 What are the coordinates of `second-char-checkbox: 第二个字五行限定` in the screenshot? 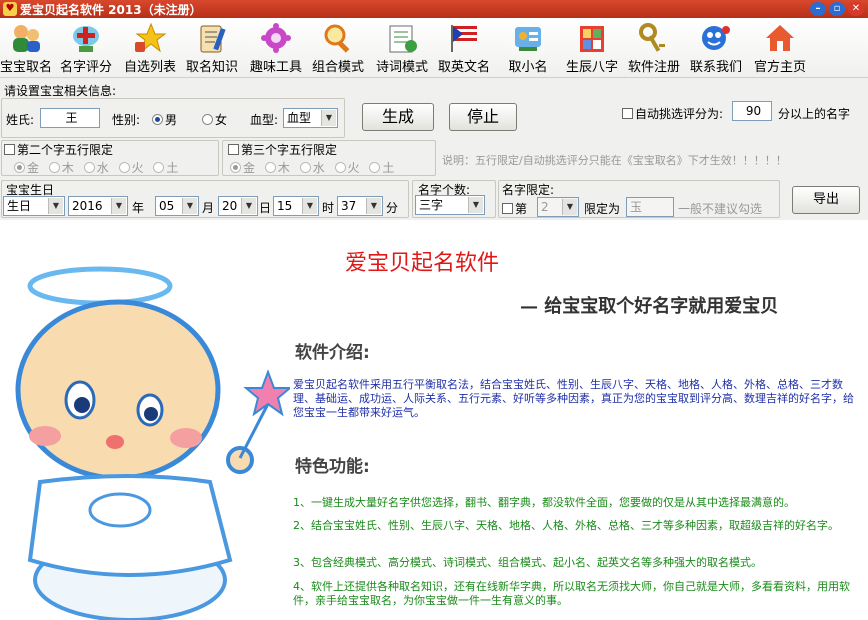 It's located at (58, 149).